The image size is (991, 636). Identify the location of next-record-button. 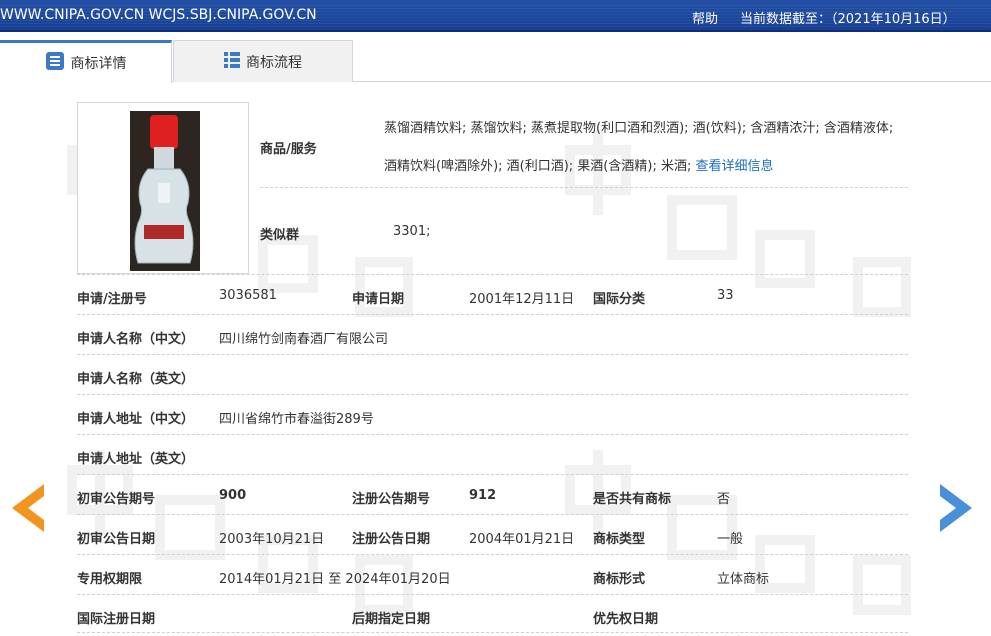
(956, 510).